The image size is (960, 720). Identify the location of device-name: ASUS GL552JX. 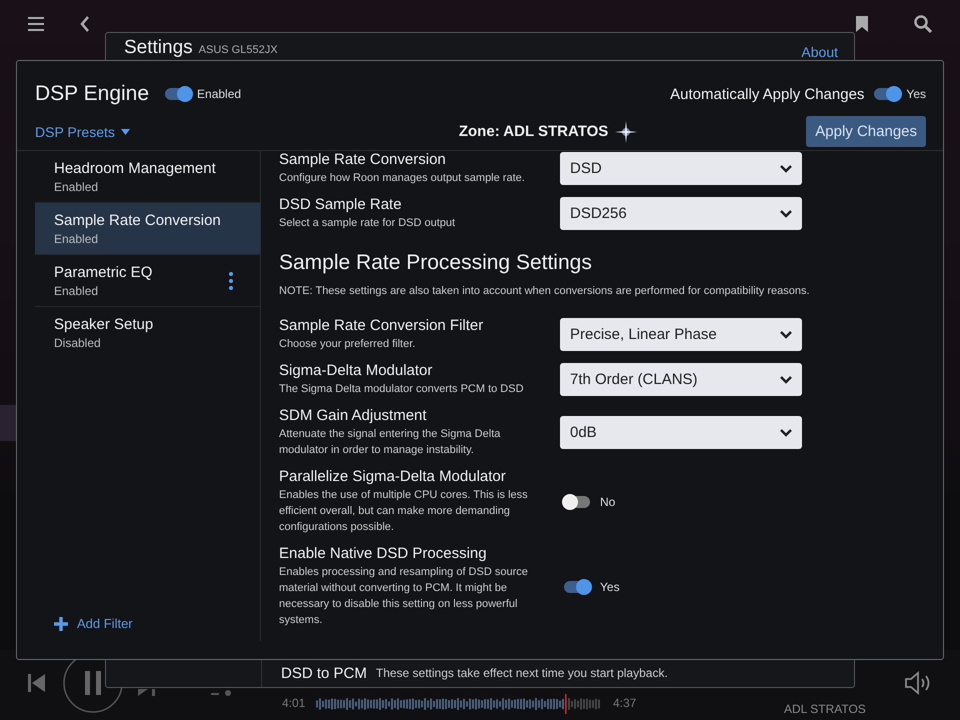
(238, 50).